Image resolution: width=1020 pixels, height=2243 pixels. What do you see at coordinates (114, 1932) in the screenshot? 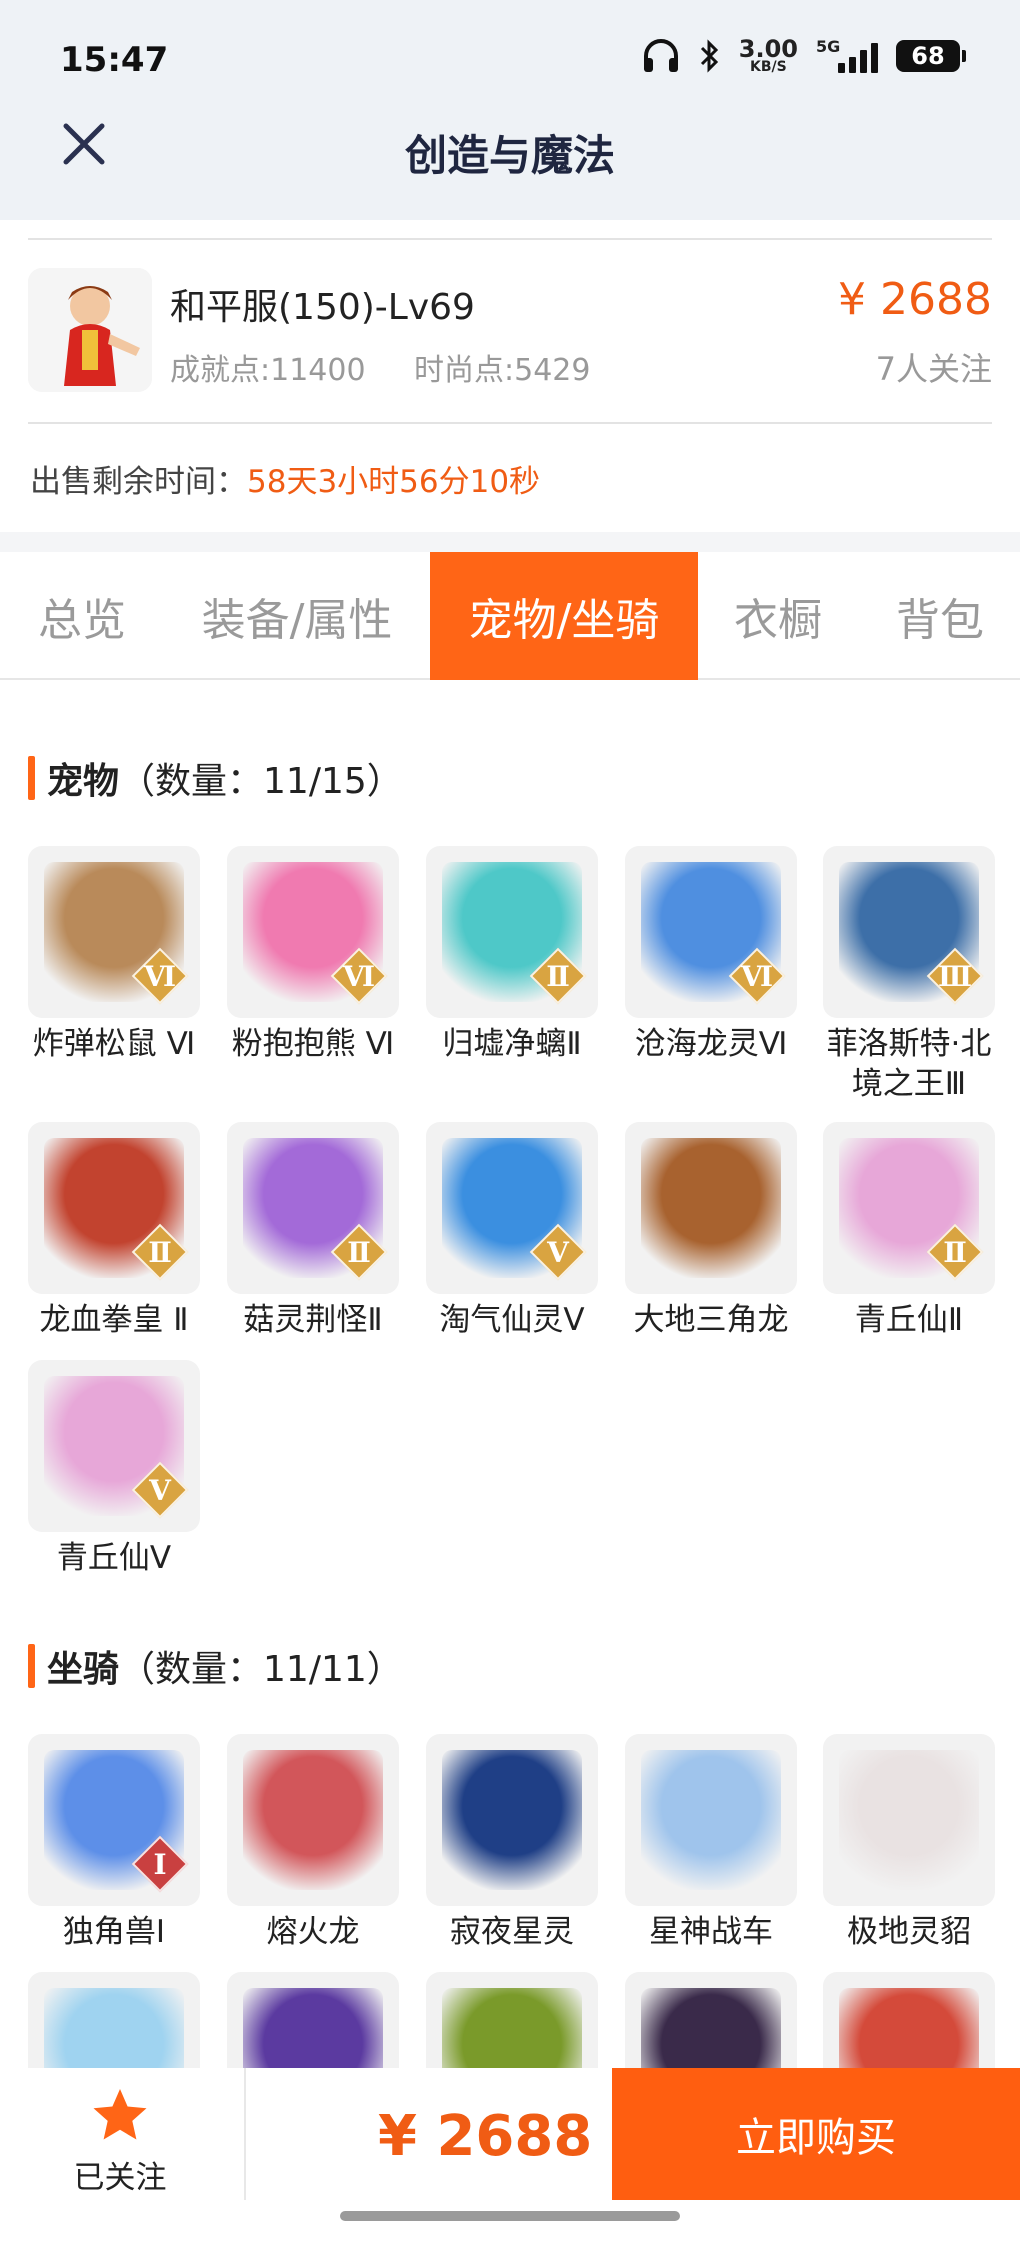
I see `mount-name: 独角兽Ⅰ` at bounding box center [114, 1932].